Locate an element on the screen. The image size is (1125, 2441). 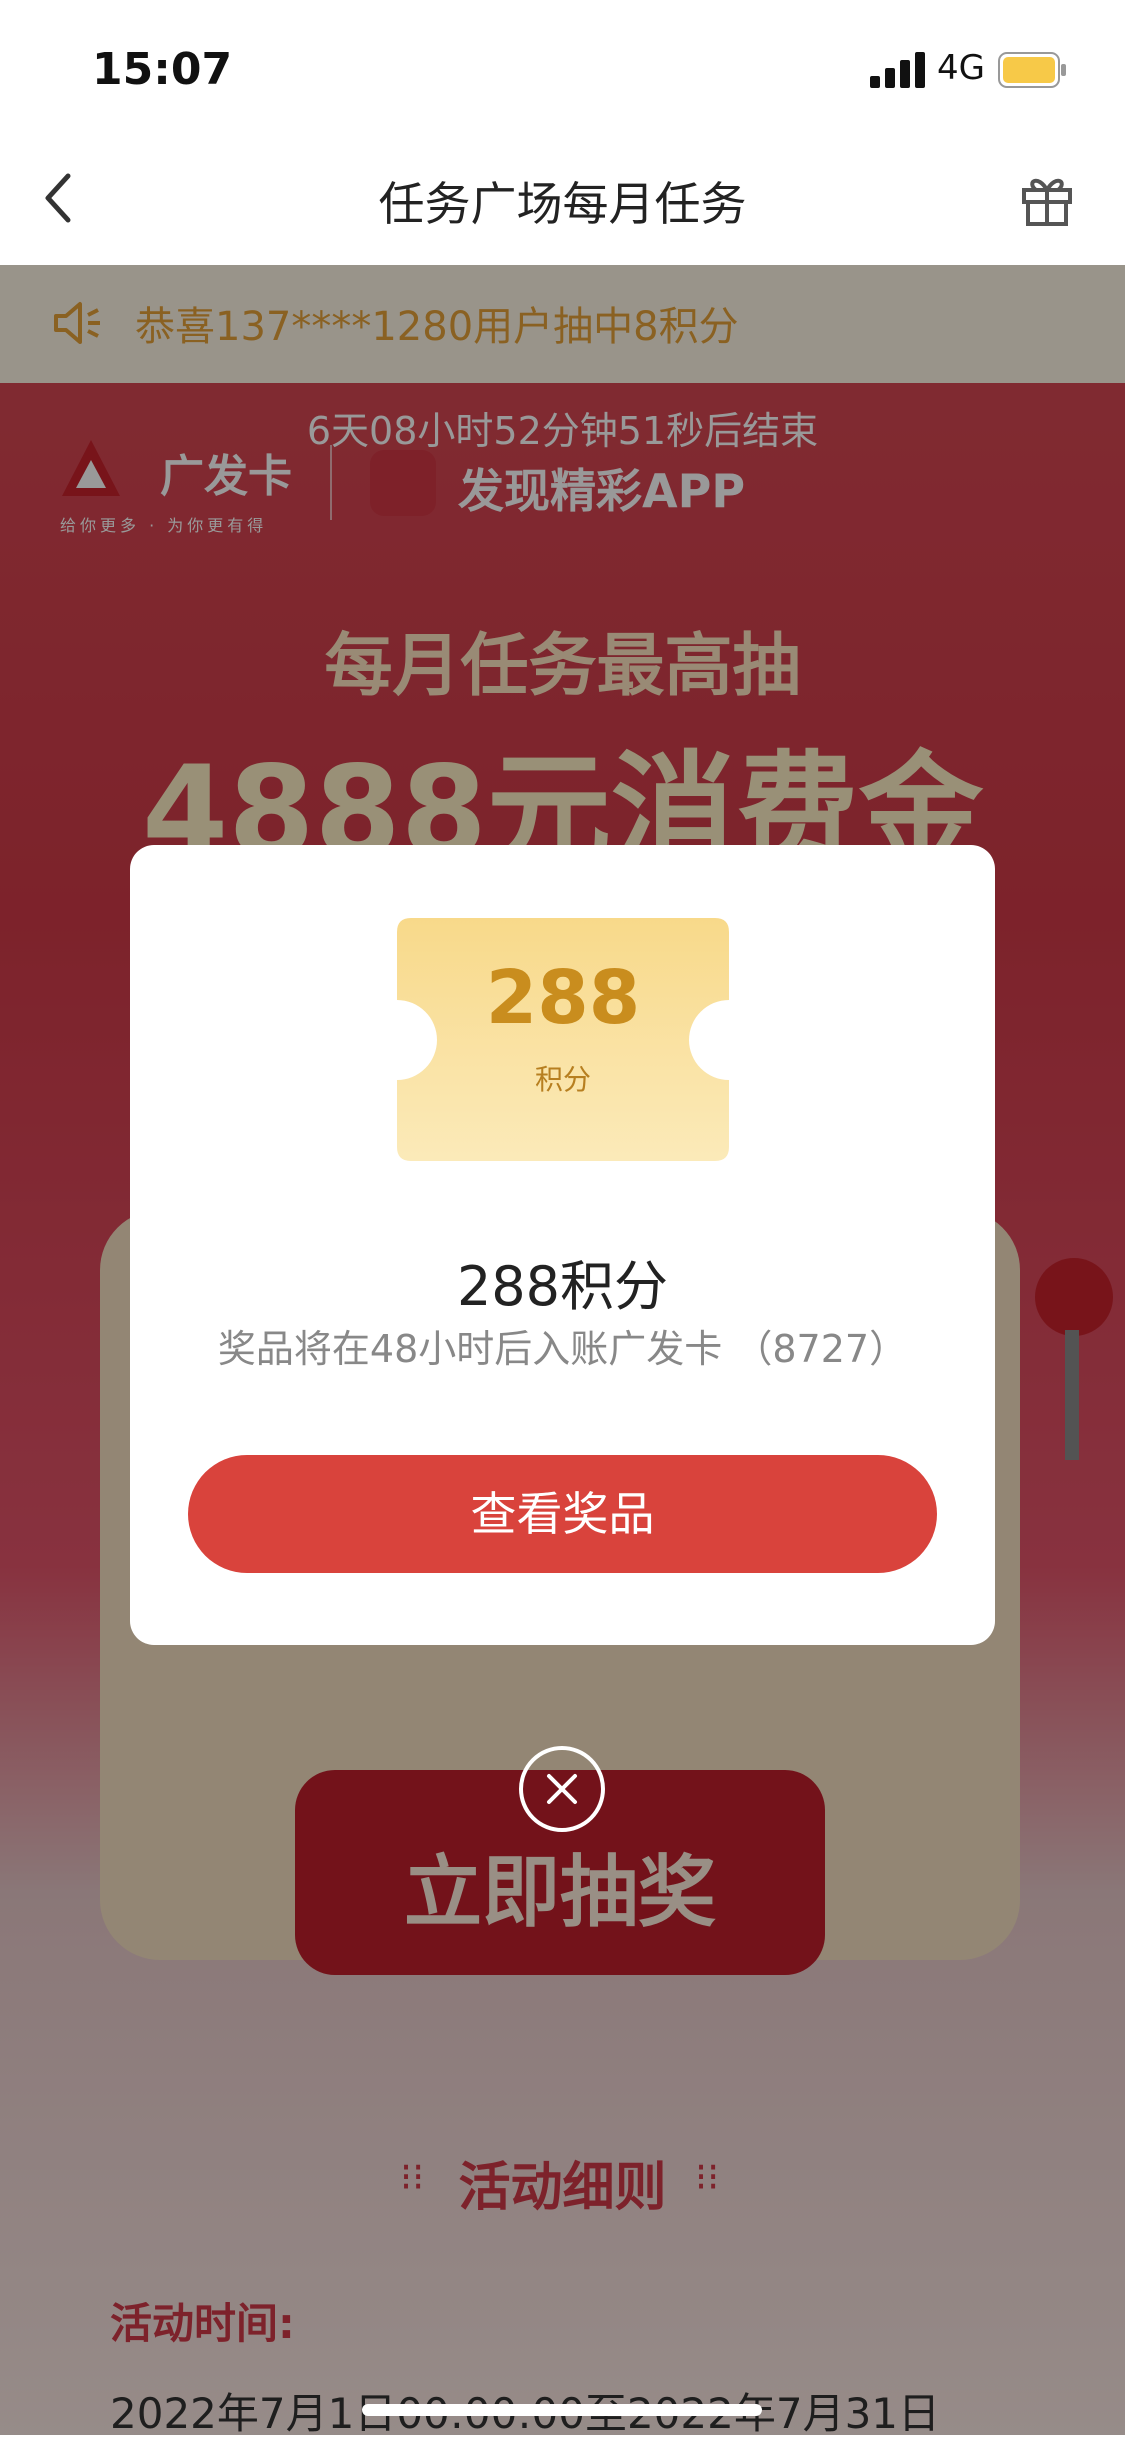
prize-title: 288积分 is located at coordinates (562, 1286).